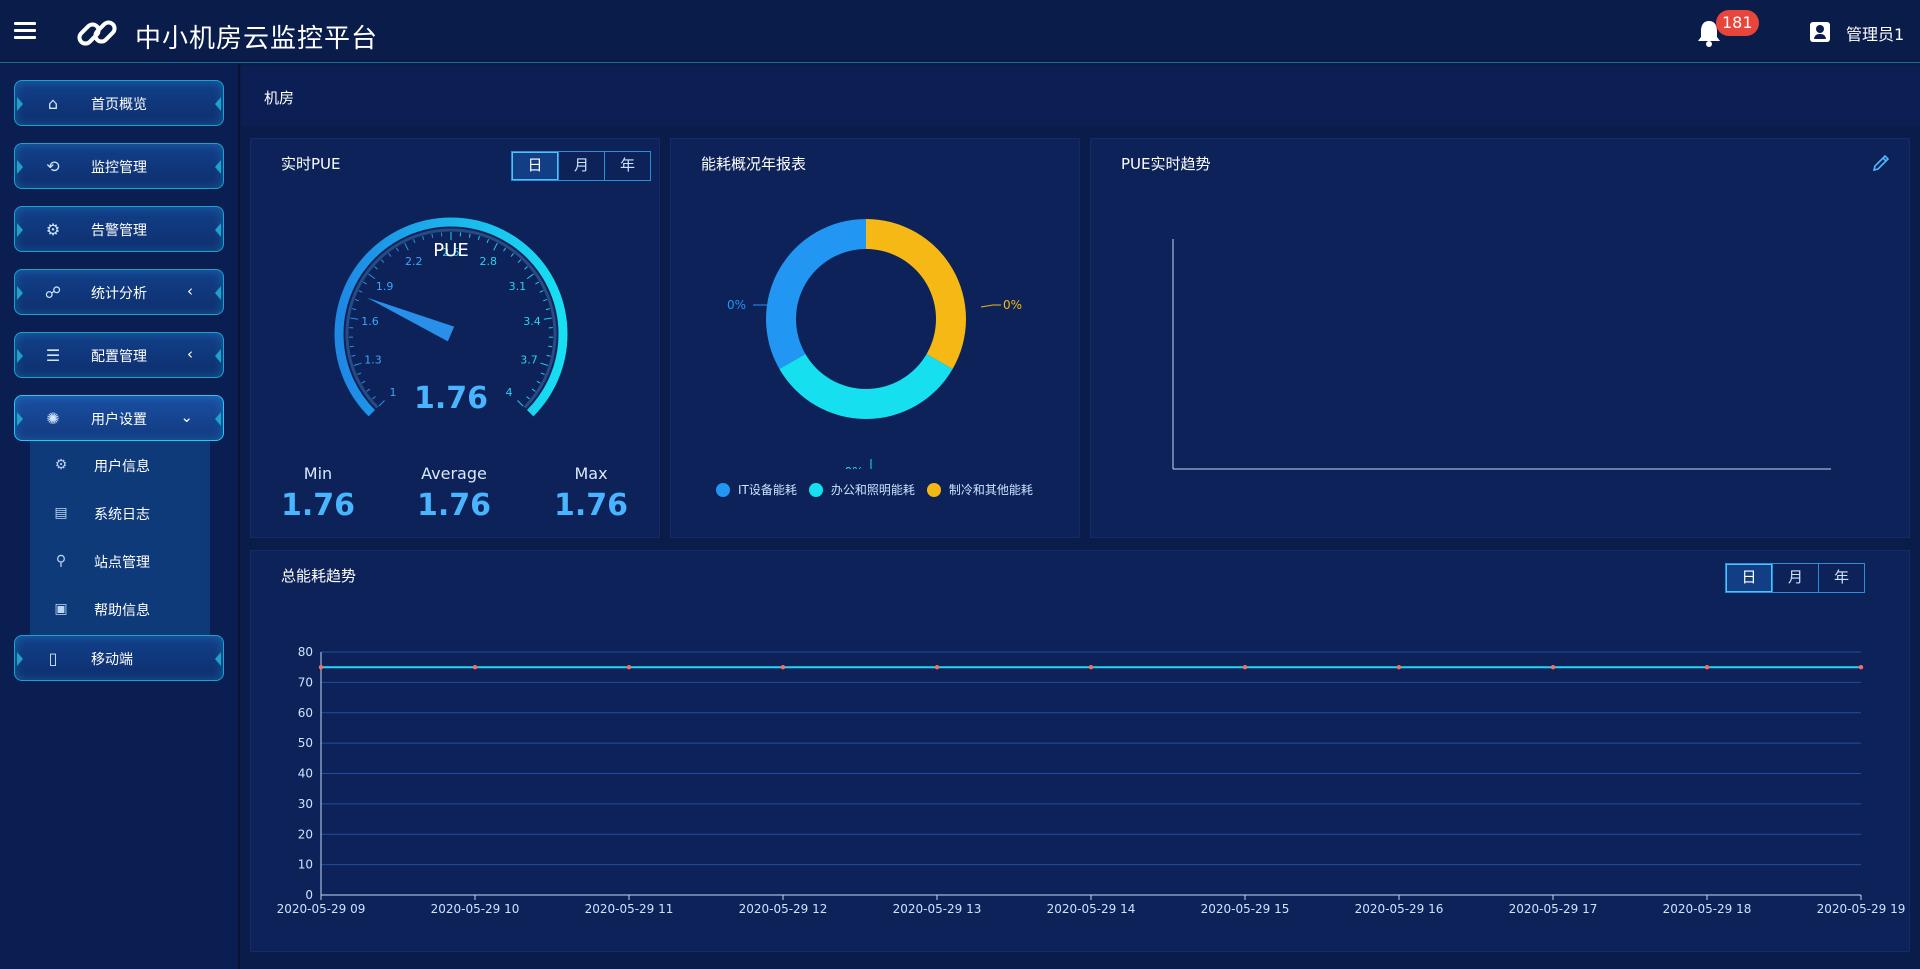 The image size is (1920, 969). I want to click on gauge-tick-label: 2.8, so click(488, 261).